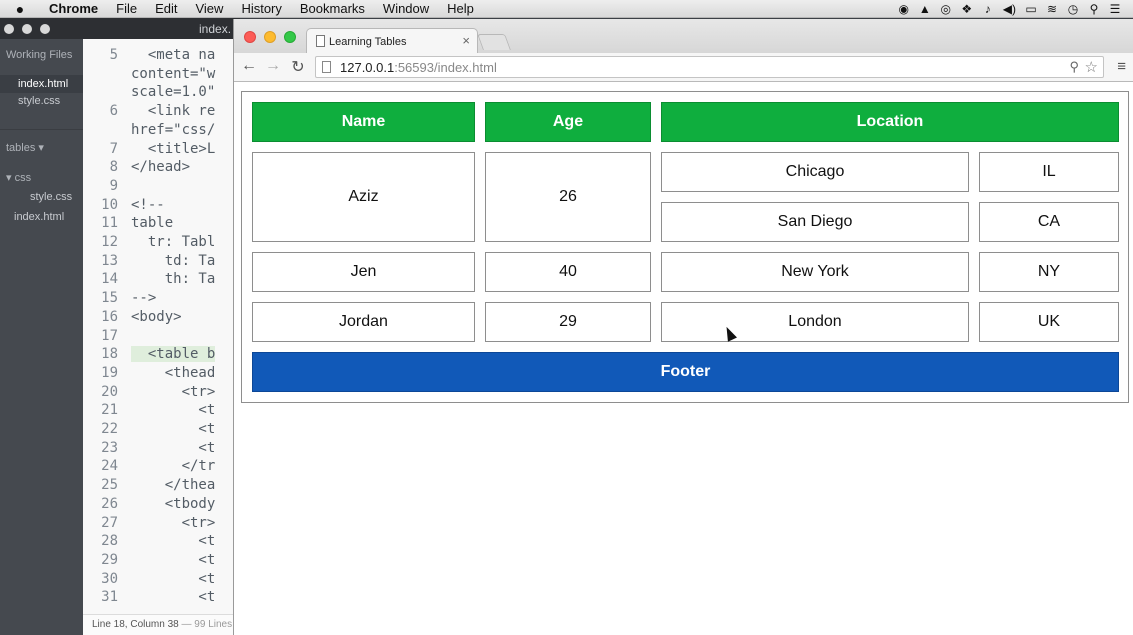 This screenshot has height=635, width=1133. I want to click on stop-record-icon: ◉, so click(904, 9).